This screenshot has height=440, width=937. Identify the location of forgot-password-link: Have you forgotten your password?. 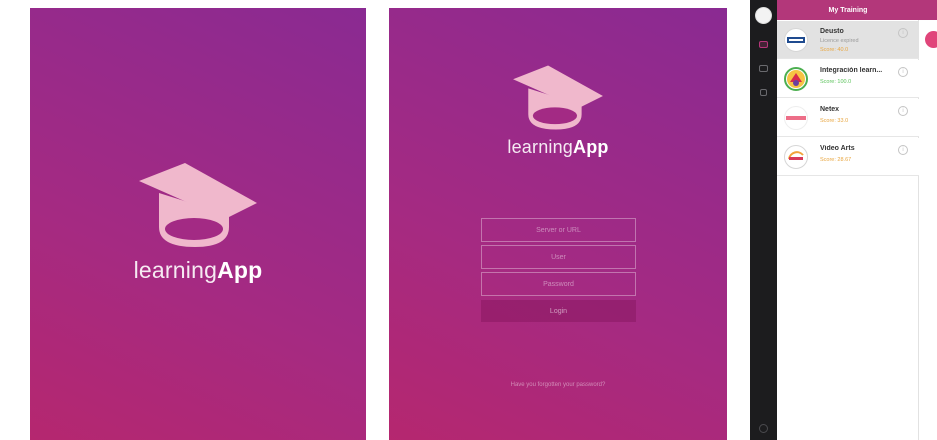
(558, 385).